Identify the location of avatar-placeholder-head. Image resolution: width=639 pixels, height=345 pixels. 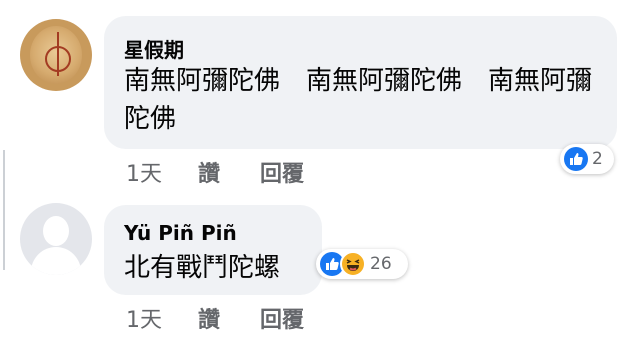
(56, 231).